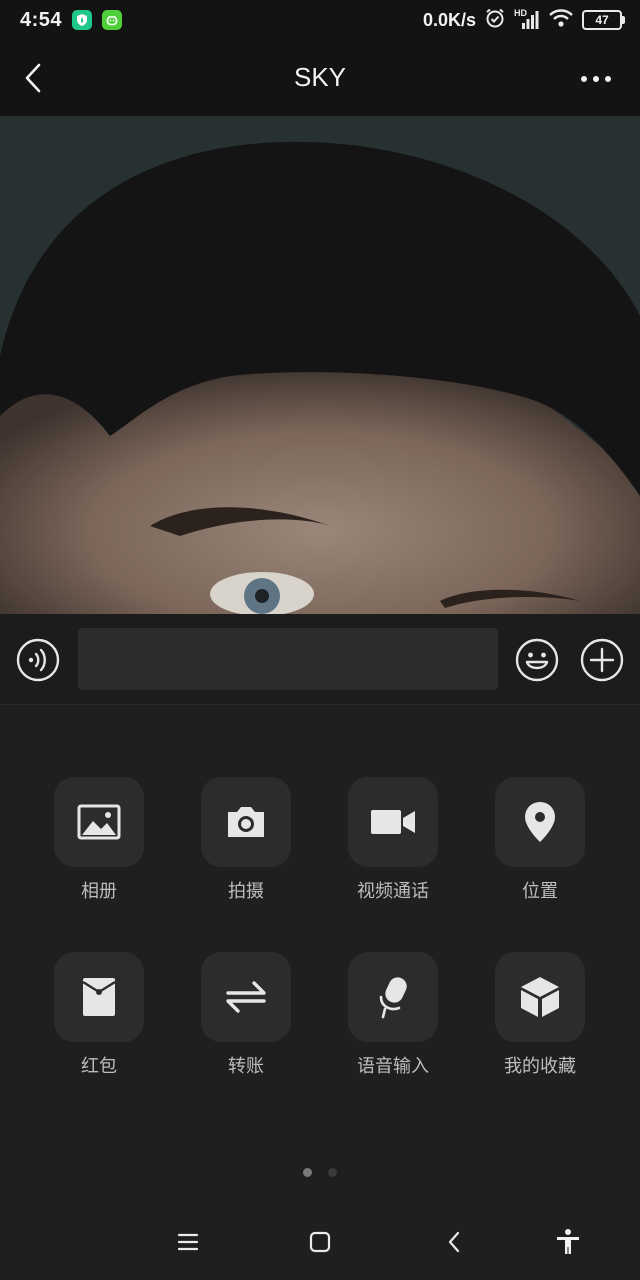 This screenshot has width=640, height=1280. What do you see at coordinates (99, 1066) in the screenshot?
I see `tool-label: 红包` at bounding box center [99, 1066].